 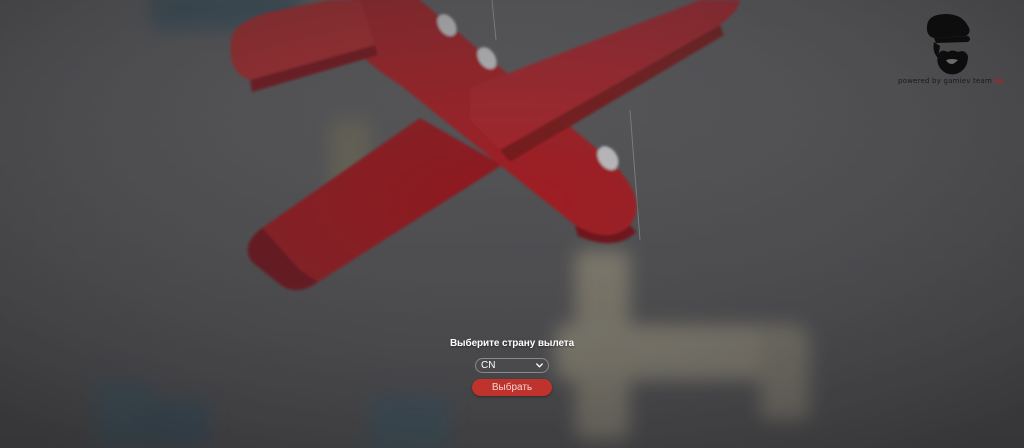 I want to click on choose-button: Выбрать, so click(x=512, y=387).